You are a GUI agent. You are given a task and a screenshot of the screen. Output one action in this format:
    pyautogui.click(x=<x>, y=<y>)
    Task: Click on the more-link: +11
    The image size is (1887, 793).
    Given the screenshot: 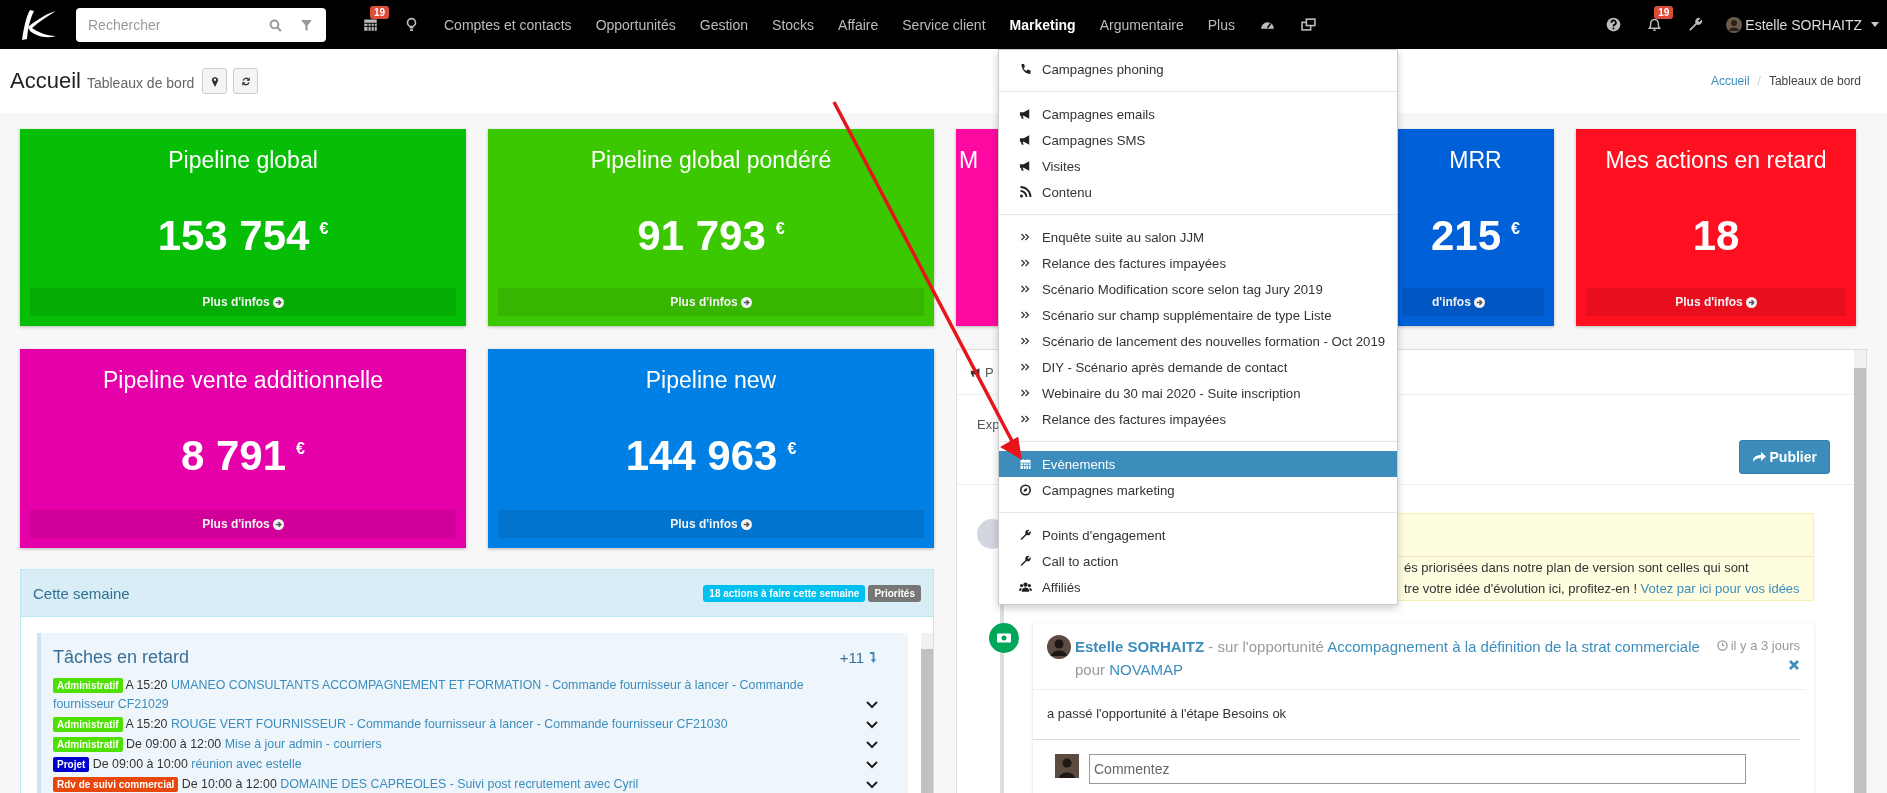 What is the action you would take?
    pyautogui.click(x=851, y=657)
    